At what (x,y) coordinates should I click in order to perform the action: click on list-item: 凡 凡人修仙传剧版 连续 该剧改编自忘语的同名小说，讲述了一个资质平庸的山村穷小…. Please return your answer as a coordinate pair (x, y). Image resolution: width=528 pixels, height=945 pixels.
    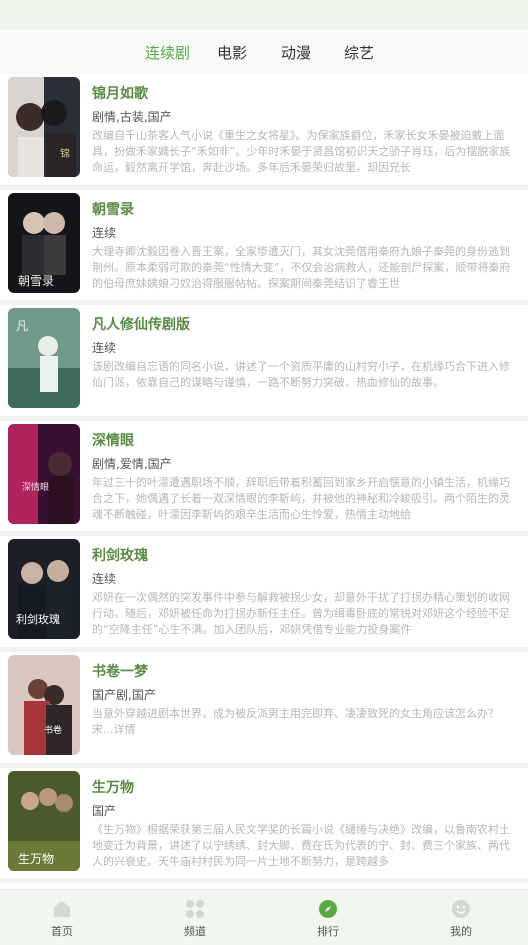
    Looking at the image, I should click on (264, 363).